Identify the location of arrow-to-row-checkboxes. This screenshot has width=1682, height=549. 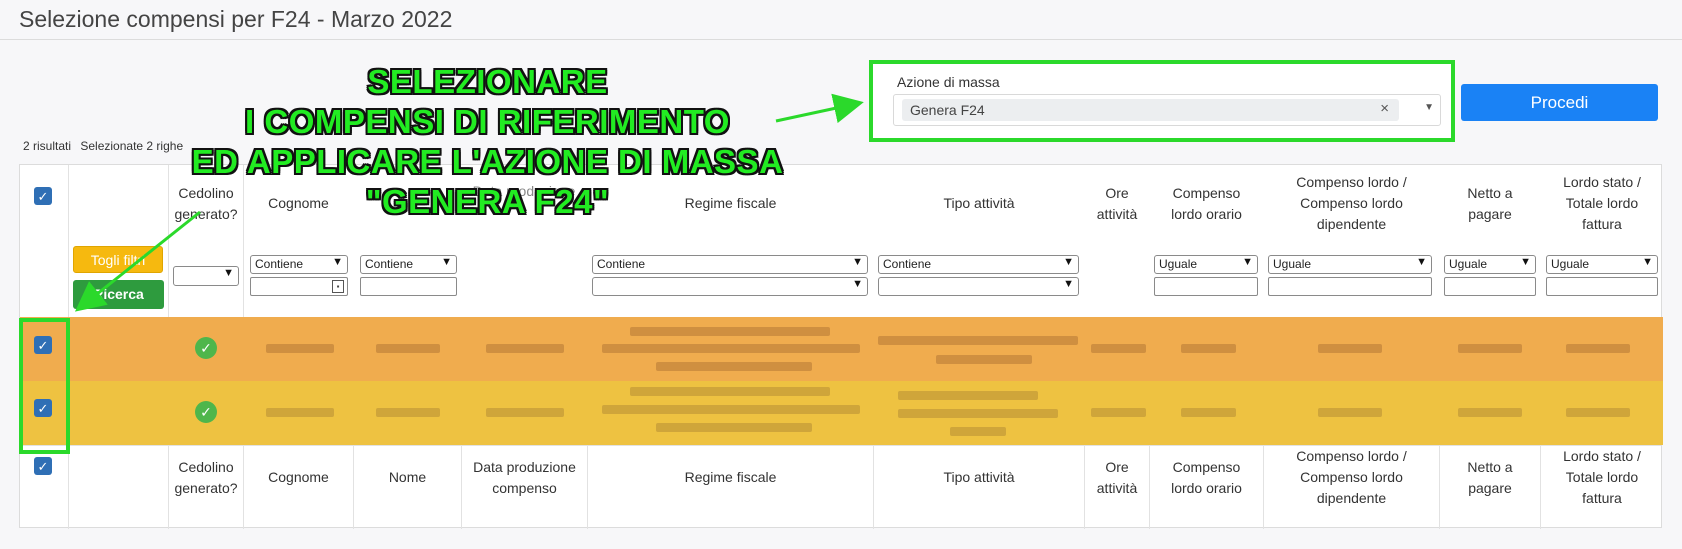
(137, 261).